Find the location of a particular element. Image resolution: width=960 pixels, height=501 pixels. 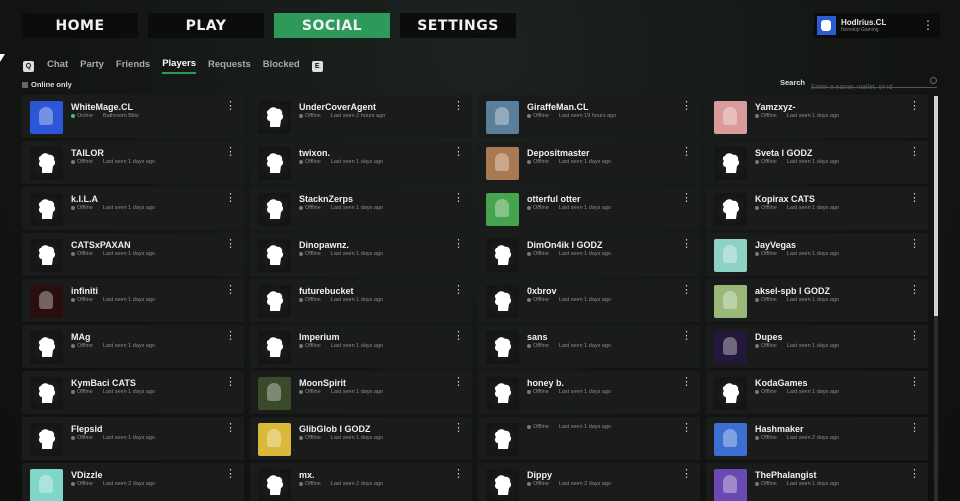

player-card: futurebucket Offline Last seen 1 days ago ⋮ is located at coordinates (361, 300).